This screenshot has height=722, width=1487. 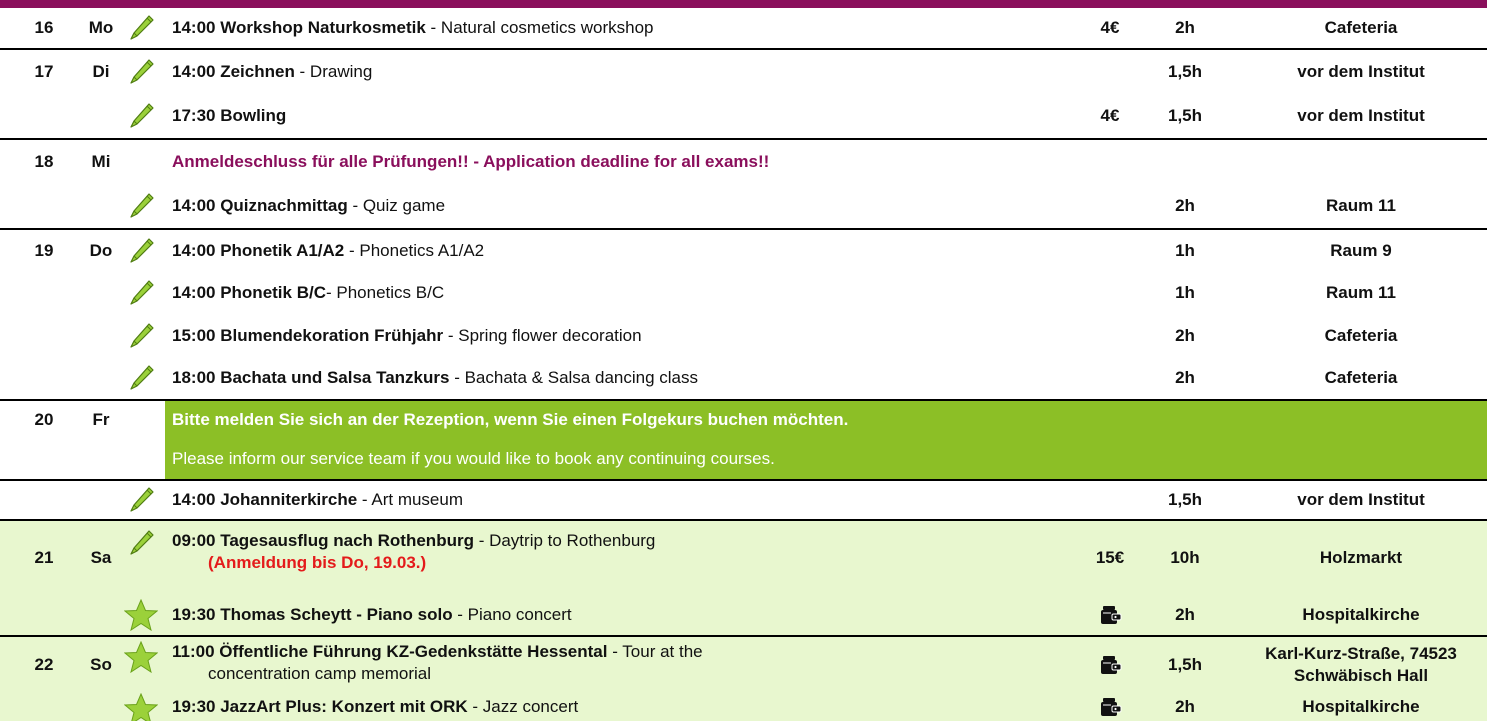 What do you see at coordinates (1361, 557) in the screenshot?
I see `location: Holzmarkt` at bounding box center [1361, 557].